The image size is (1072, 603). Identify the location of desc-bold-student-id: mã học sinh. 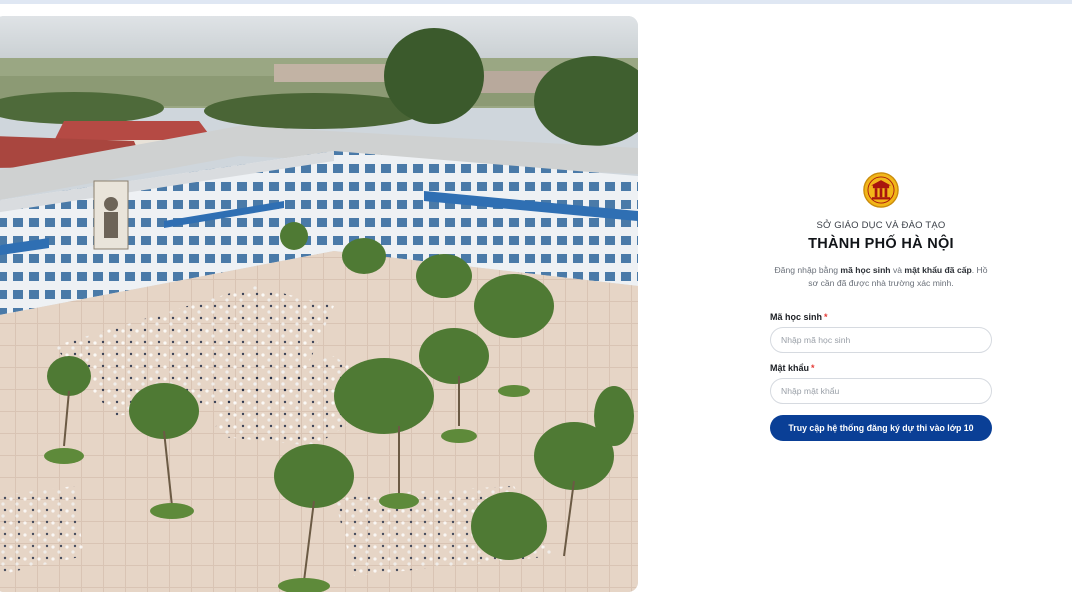
(865, 270).